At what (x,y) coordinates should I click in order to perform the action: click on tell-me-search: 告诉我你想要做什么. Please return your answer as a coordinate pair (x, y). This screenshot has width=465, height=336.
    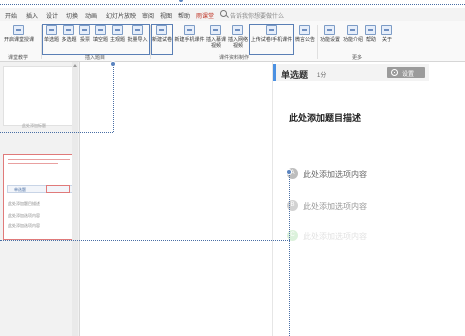
    Looking at the image, I should click on (259, 15).